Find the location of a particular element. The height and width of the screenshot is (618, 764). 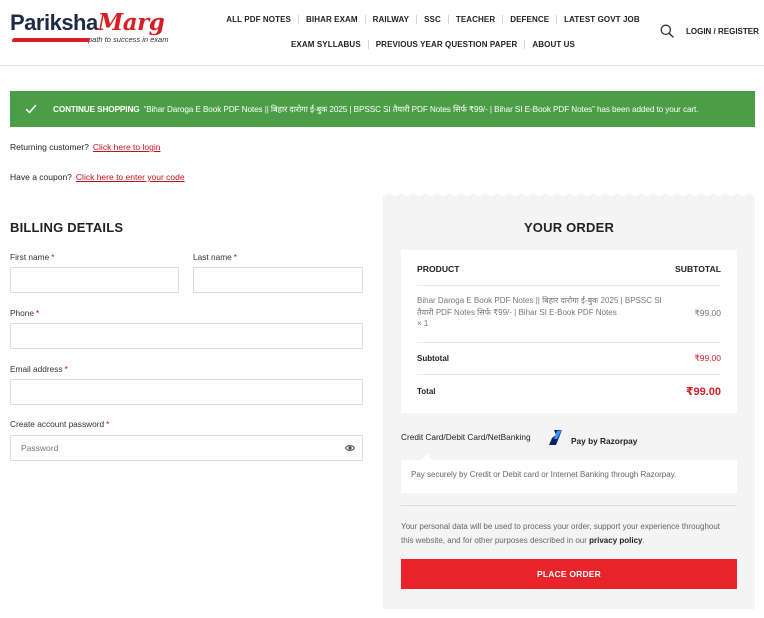

first-name-label: First name * is located at coordinates (32, 257).